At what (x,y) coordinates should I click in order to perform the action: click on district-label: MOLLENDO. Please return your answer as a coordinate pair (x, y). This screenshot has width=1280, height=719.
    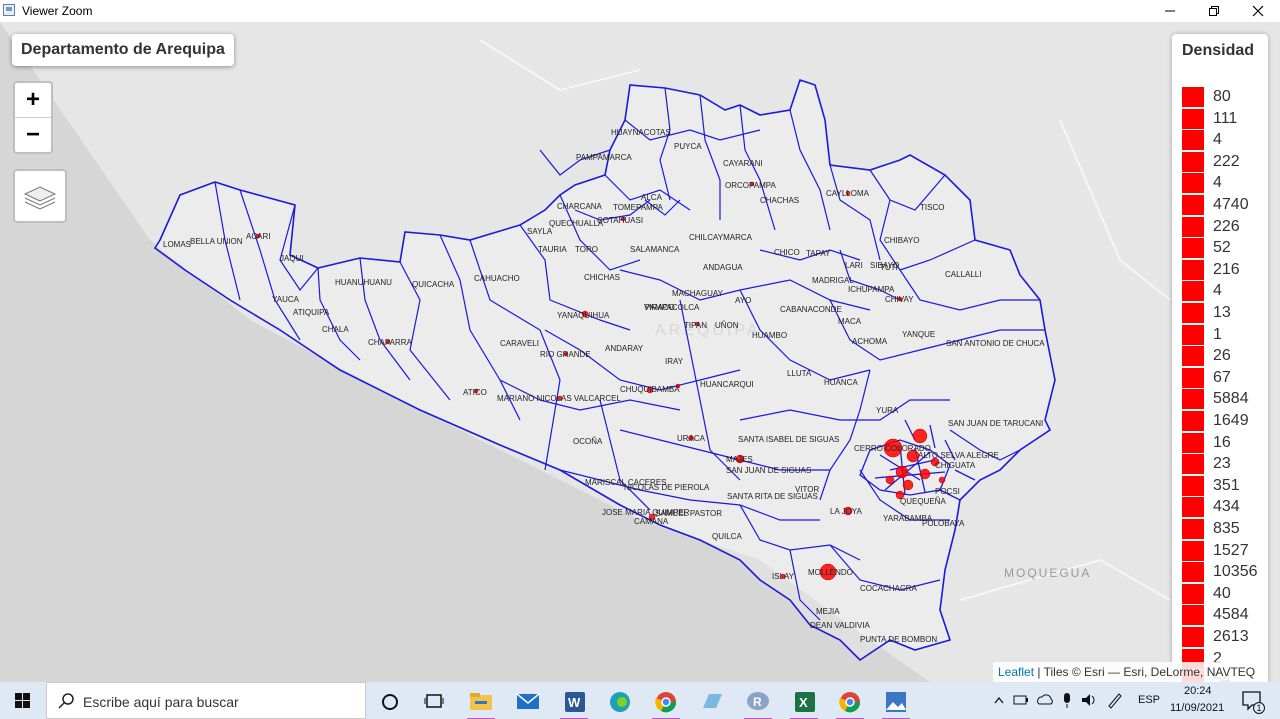
    Looking at the image, I should click on (830, 572).